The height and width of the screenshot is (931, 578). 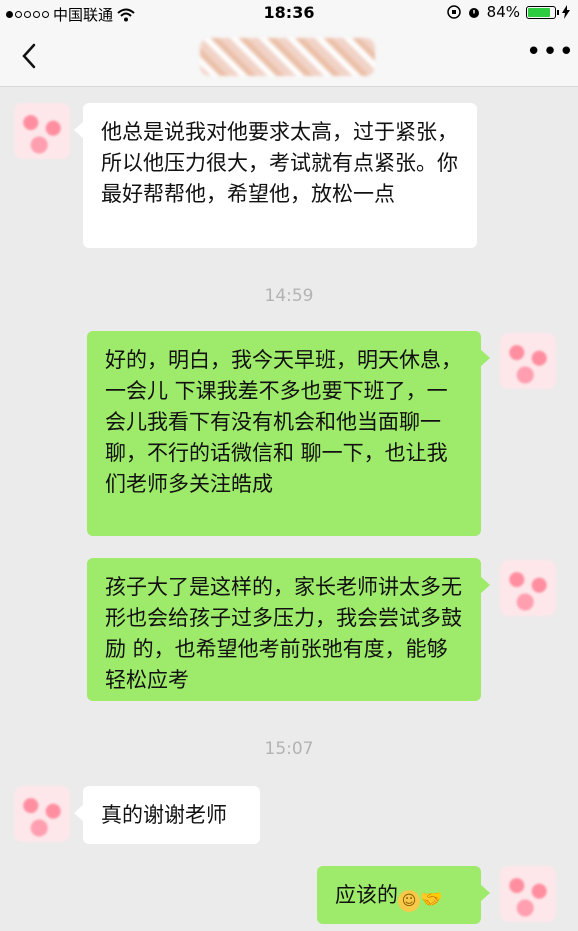 What do you see at coordinates (289, 296) in the screenshot?
I see `timestamp: 14:59` at bounding box center [289, 296].